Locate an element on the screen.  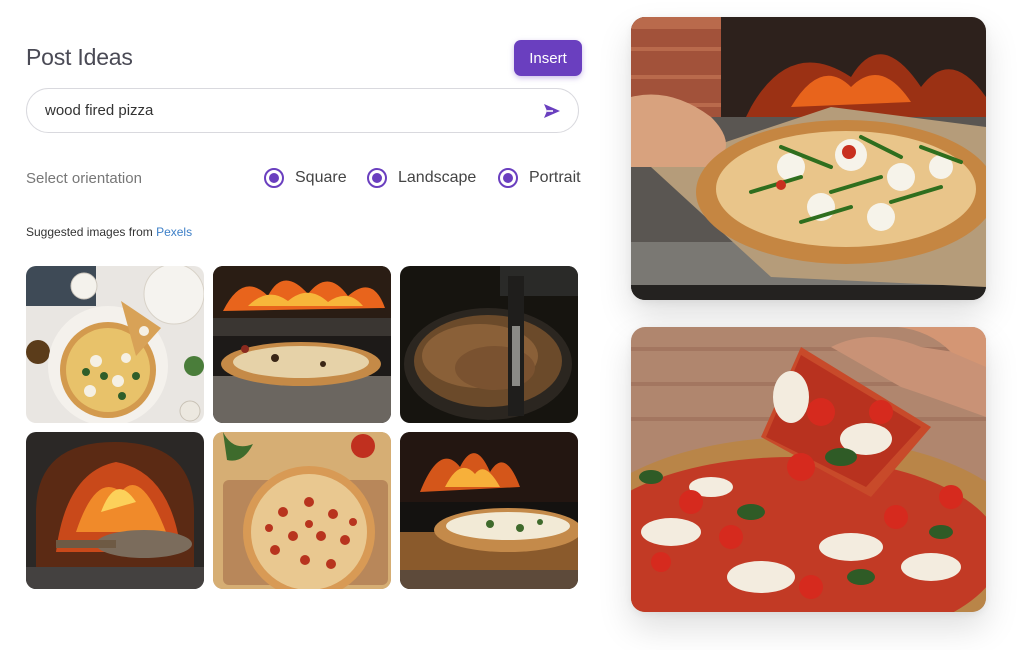
radio-square-label: Square is located at coordinates (321, 177).